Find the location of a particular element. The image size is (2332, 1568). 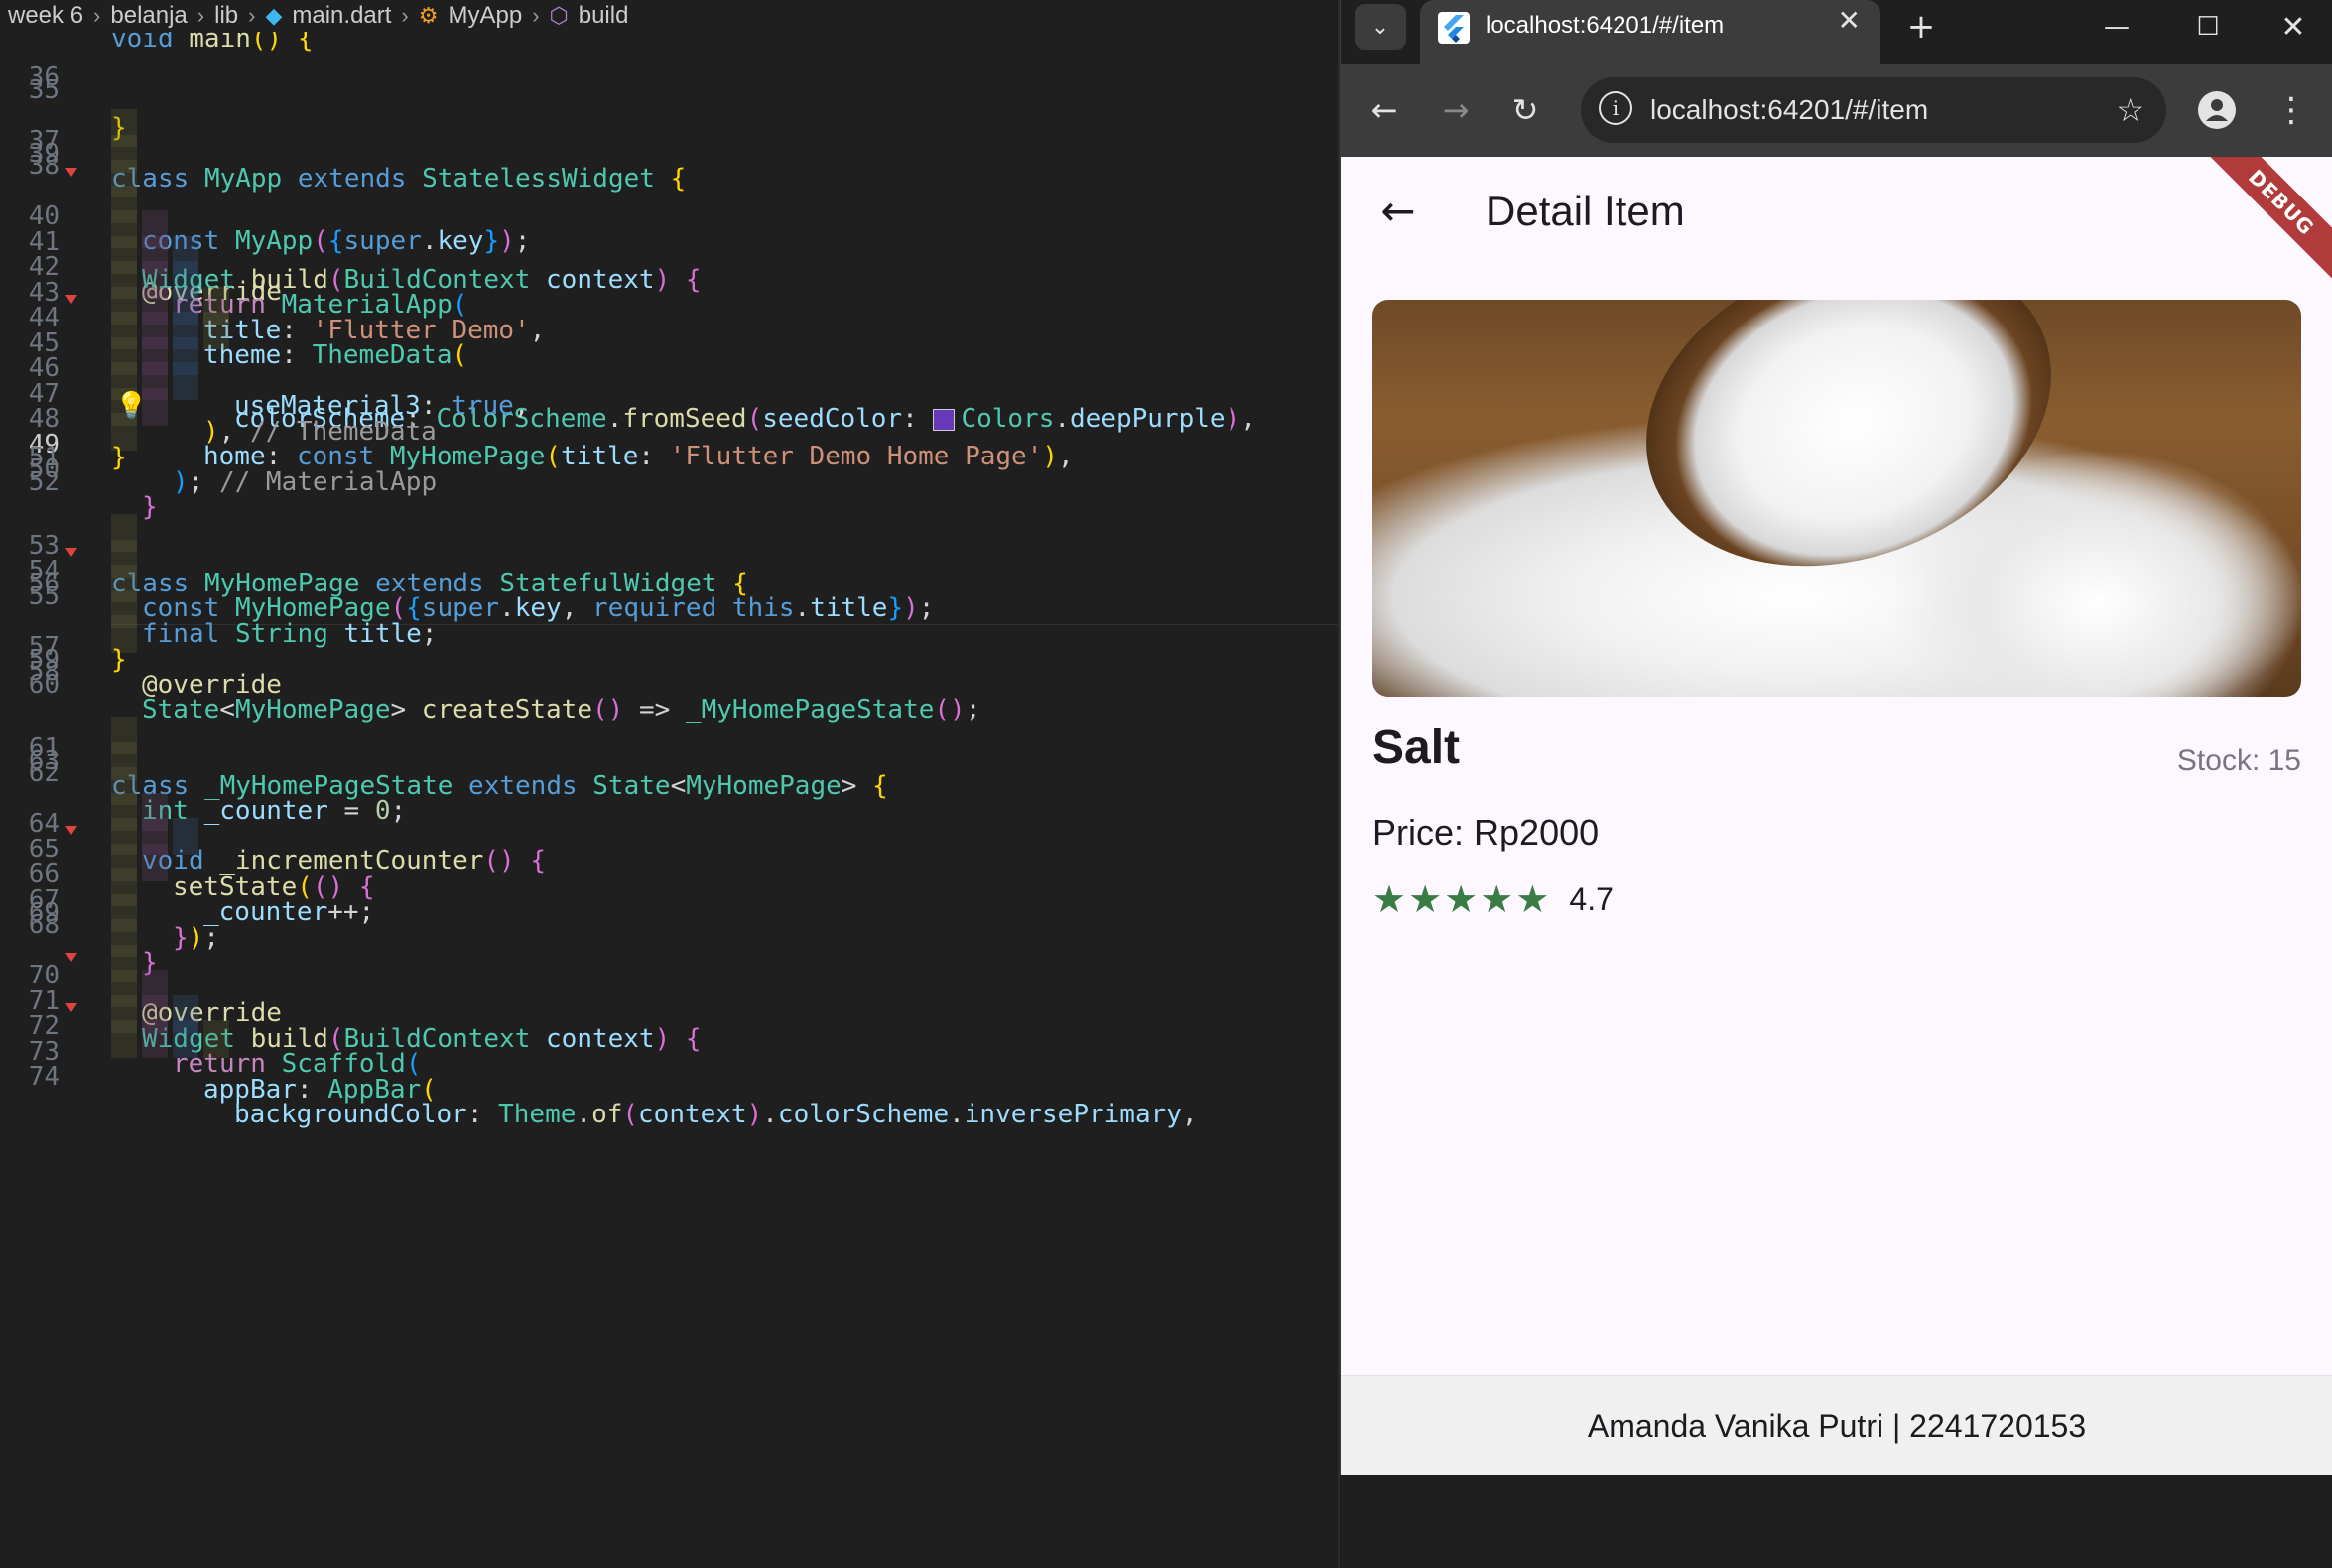

breadcrumb-item: MyApp is located at coordinates (485, 16).